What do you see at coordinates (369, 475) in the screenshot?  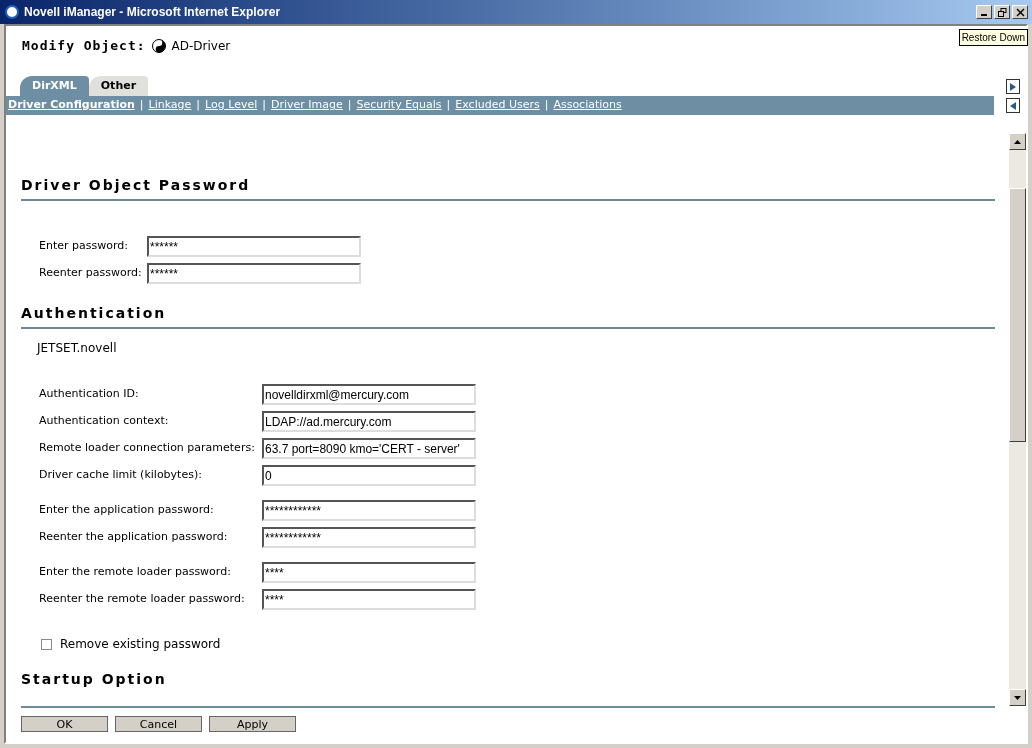 I see `input-field: 0` at bounding box center [369, 475].